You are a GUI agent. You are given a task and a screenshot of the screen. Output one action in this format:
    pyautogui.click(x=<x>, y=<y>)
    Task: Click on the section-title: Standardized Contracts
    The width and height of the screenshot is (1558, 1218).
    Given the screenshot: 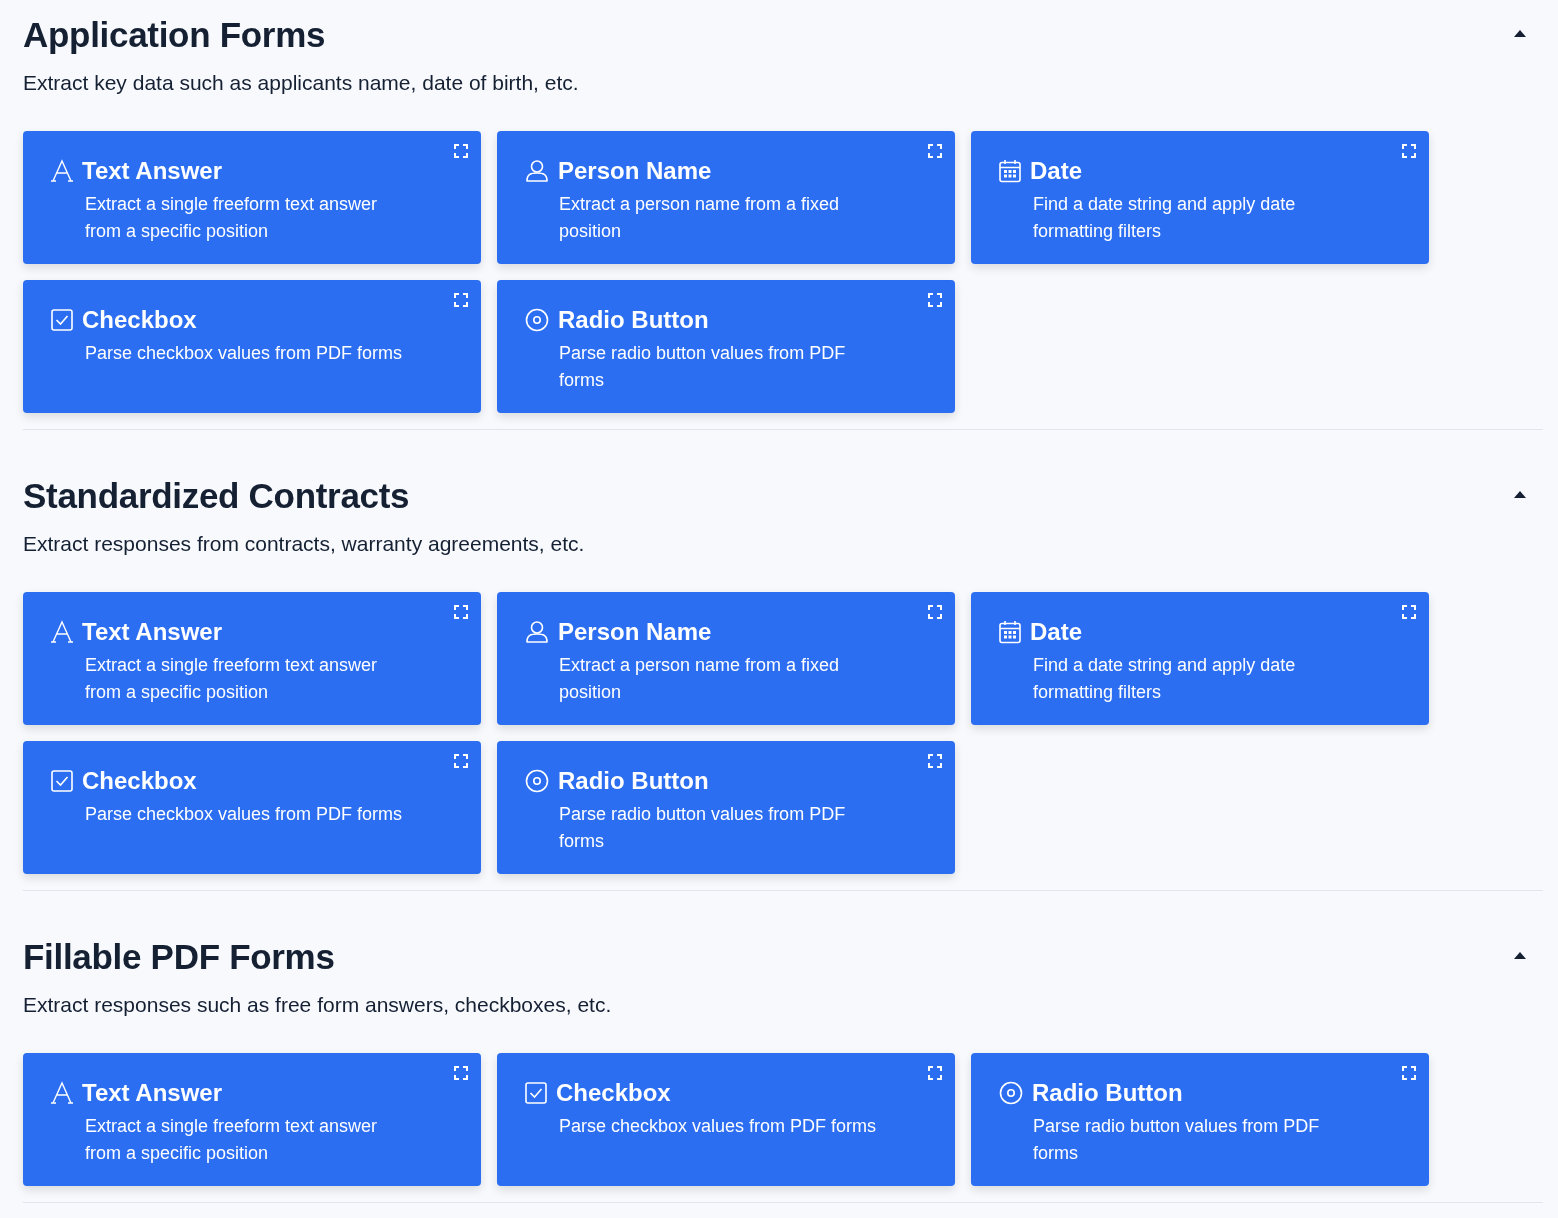 What is the action you would take?
    pyautogui.click(x=217, y=496)
    